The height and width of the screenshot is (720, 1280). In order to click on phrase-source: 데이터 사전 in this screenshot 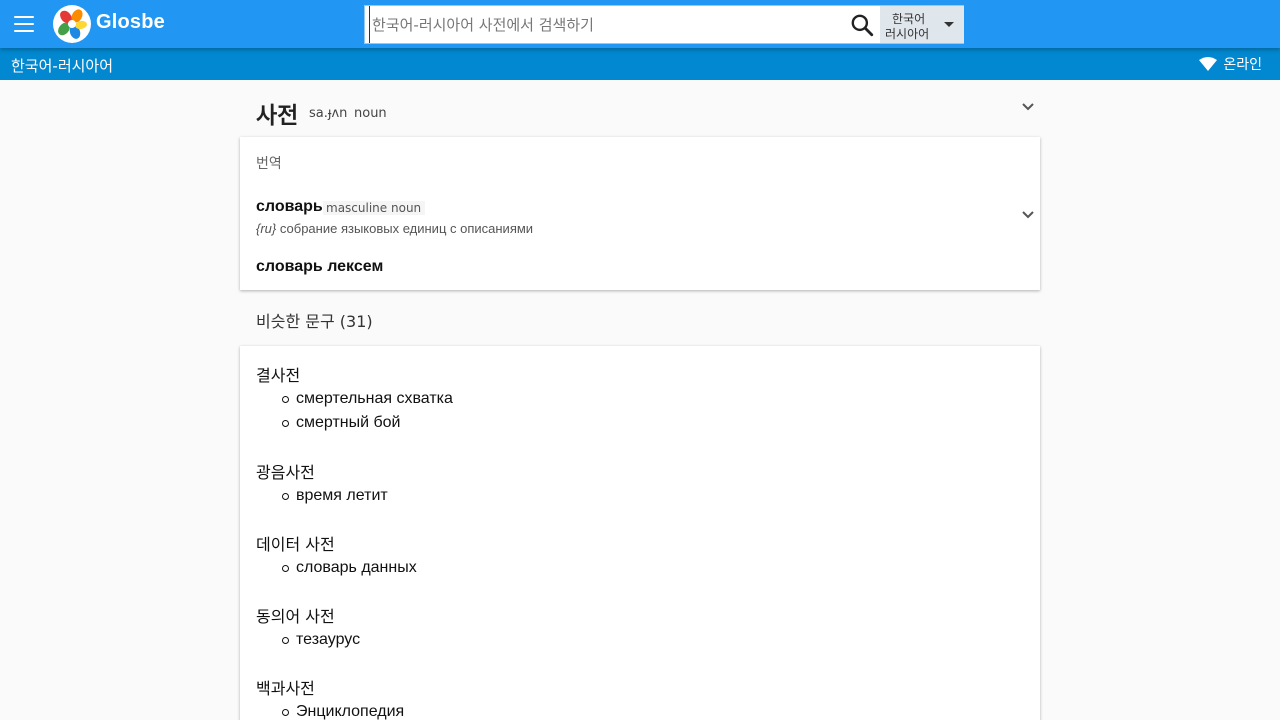, I will do `click(636, 545)`.